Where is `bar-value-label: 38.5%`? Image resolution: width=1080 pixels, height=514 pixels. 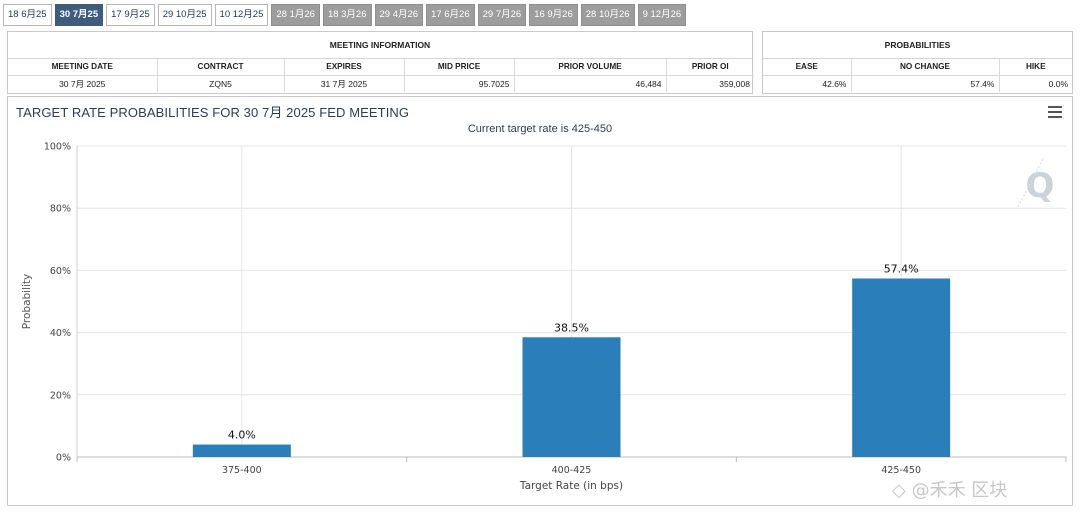 bar-value-label: 38.5% is located at coordinates (571, 327).